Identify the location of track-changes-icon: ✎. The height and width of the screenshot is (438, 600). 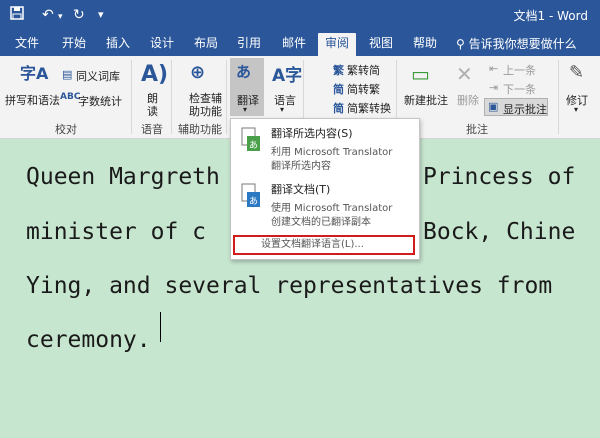
(577, 72).